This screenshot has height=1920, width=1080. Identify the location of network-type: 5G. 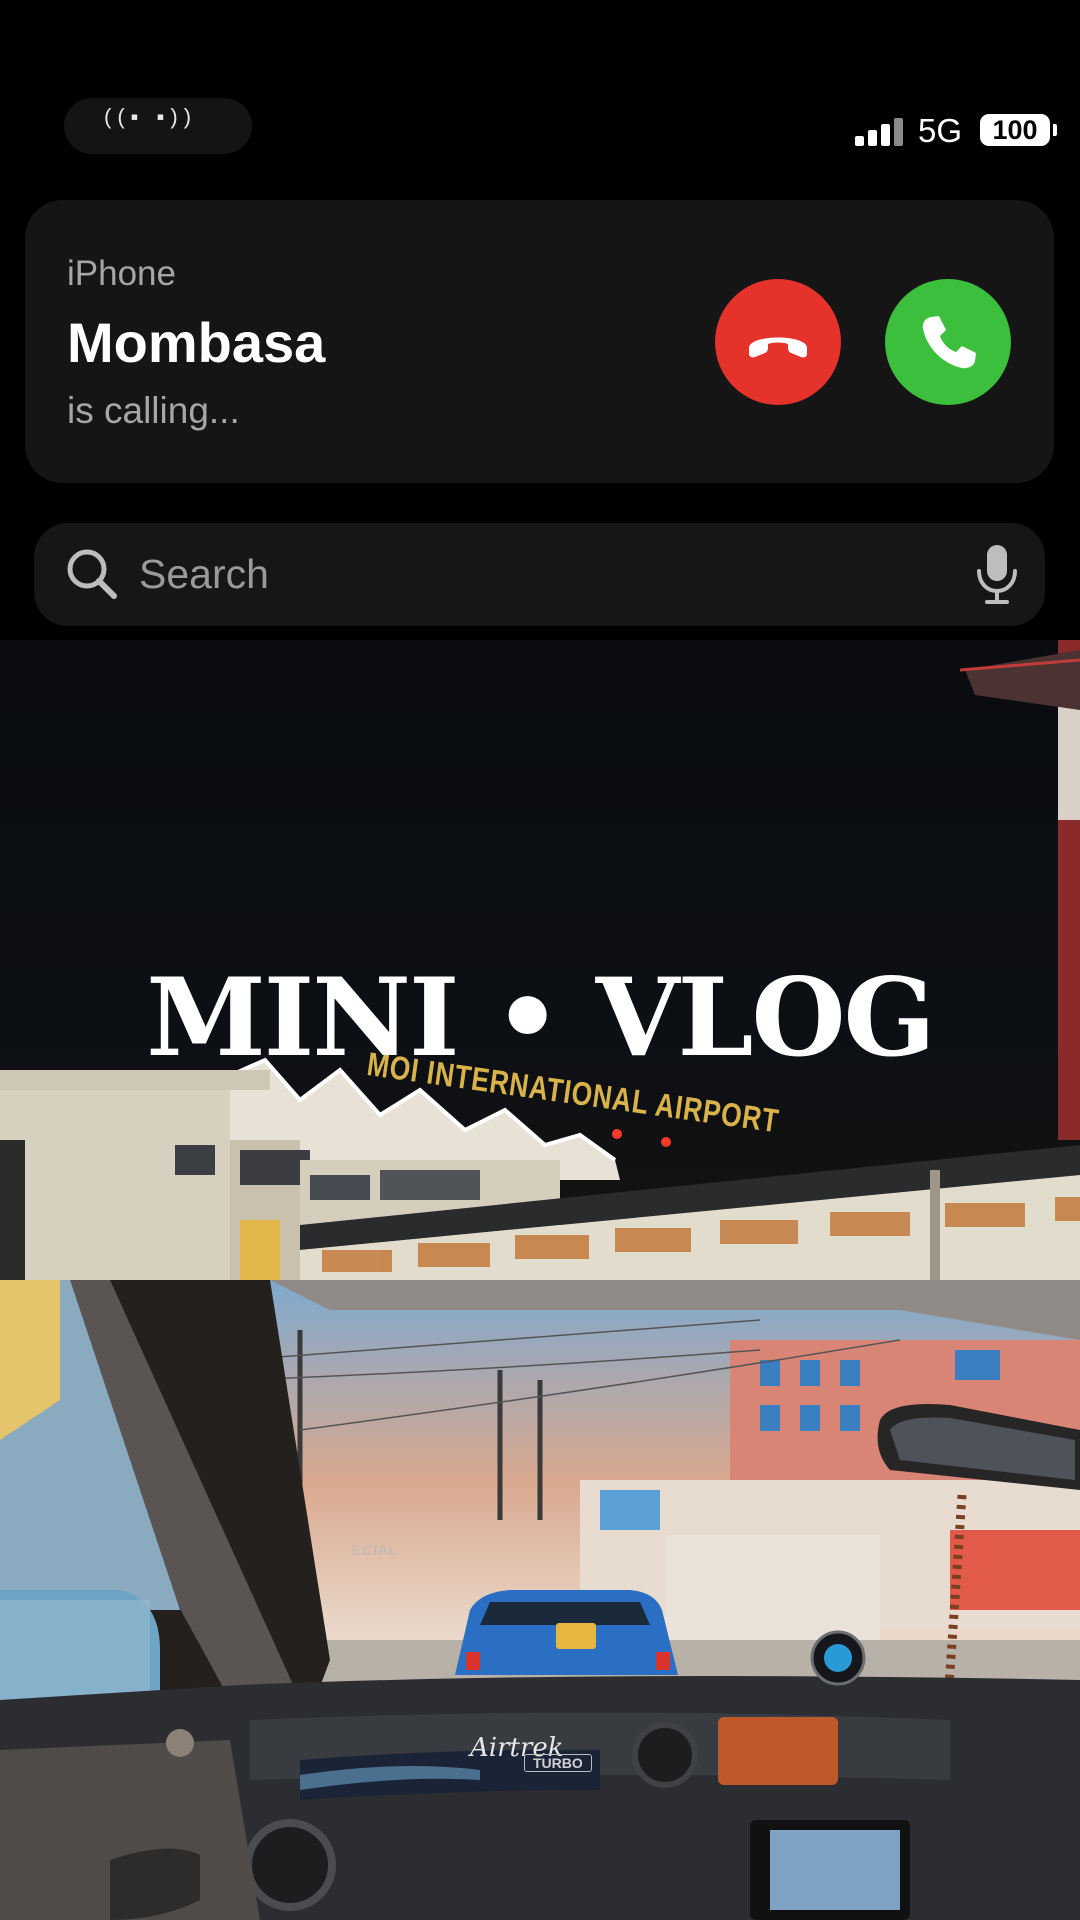
(940, 130).